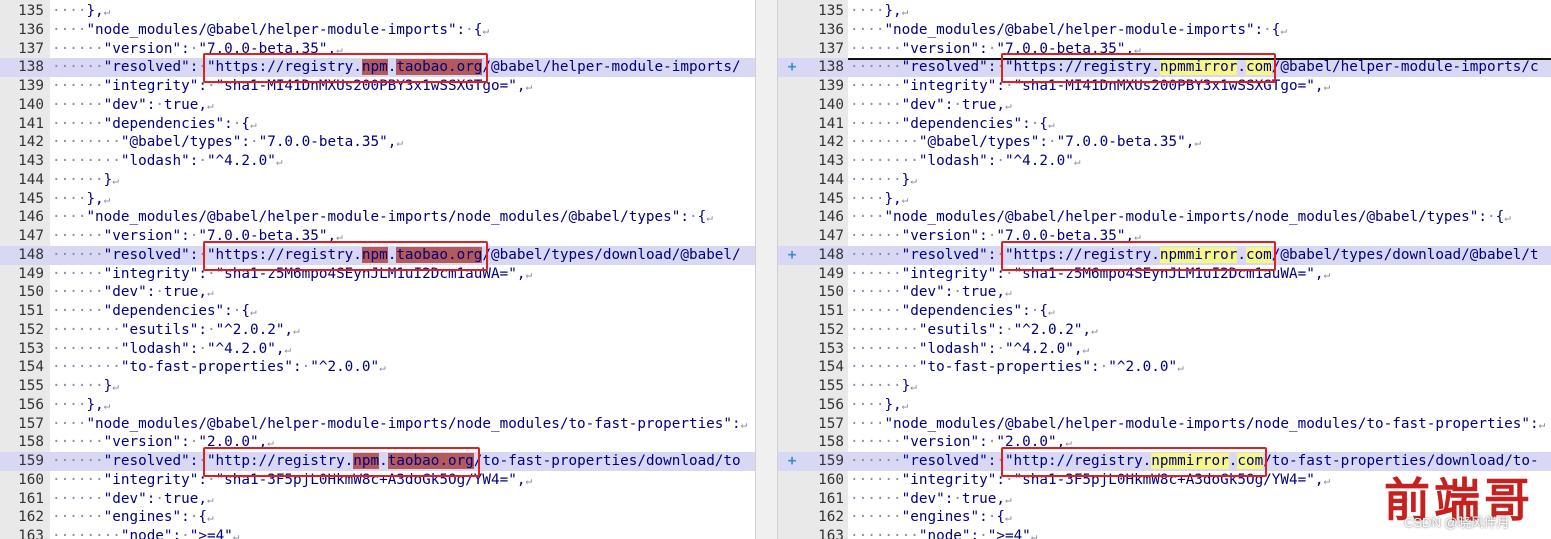  Describe the element at coordinates (831, 517) in the screenshot. I see `line-number: 162` at that location.